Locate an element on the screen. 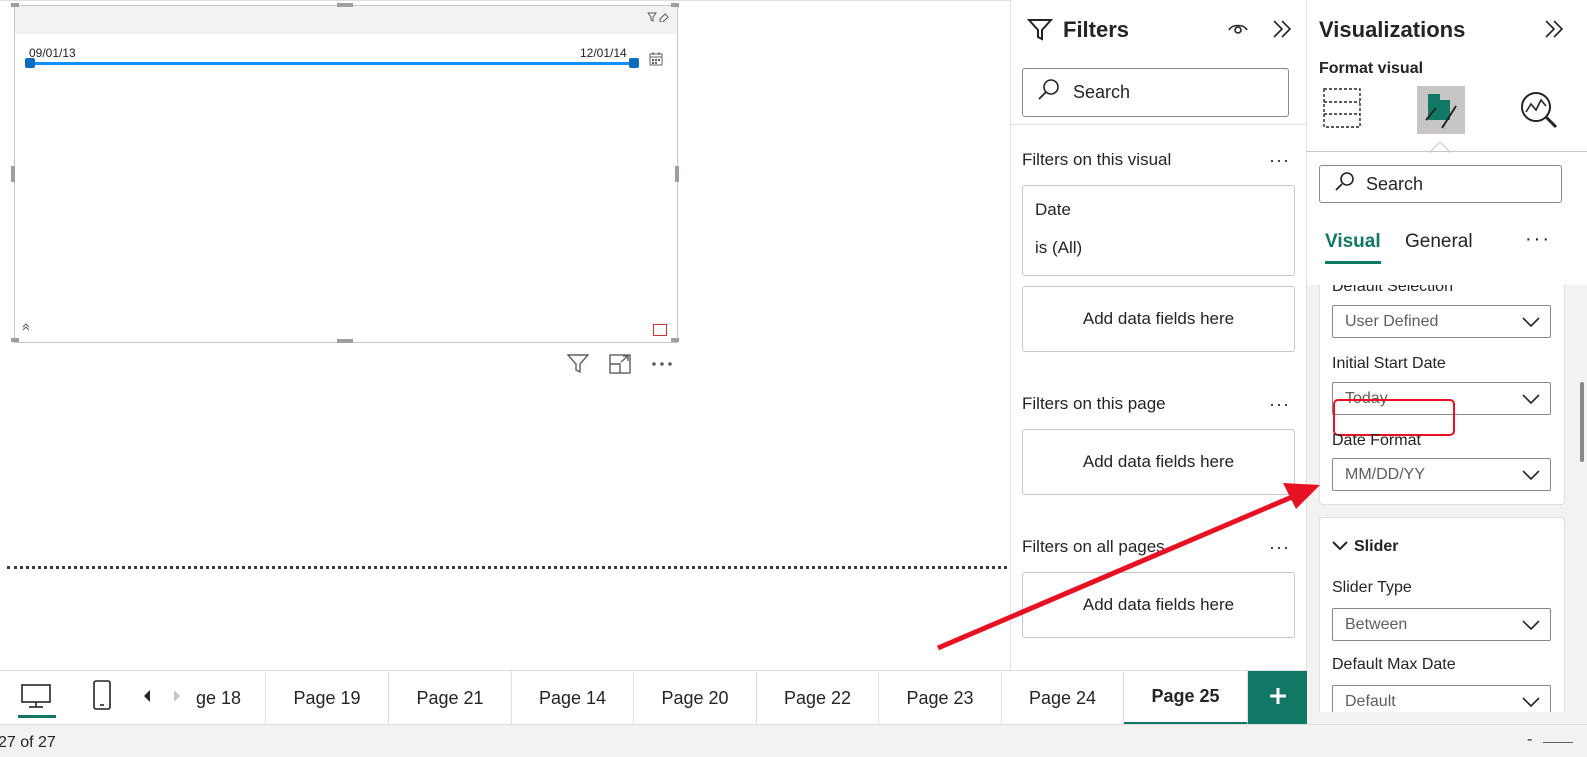  calendar-small-icon is located at coordinates (660, 330).